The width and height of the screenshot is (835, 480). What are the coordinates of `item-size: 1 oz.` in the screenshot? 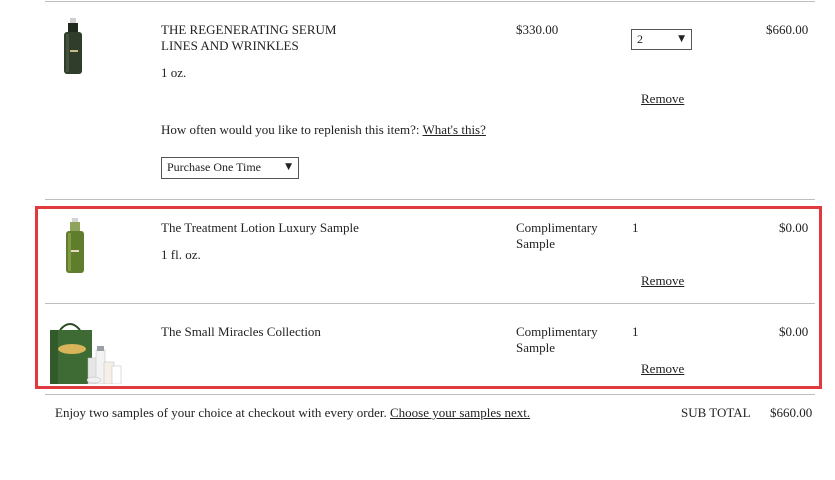 It's located at (174, 72).